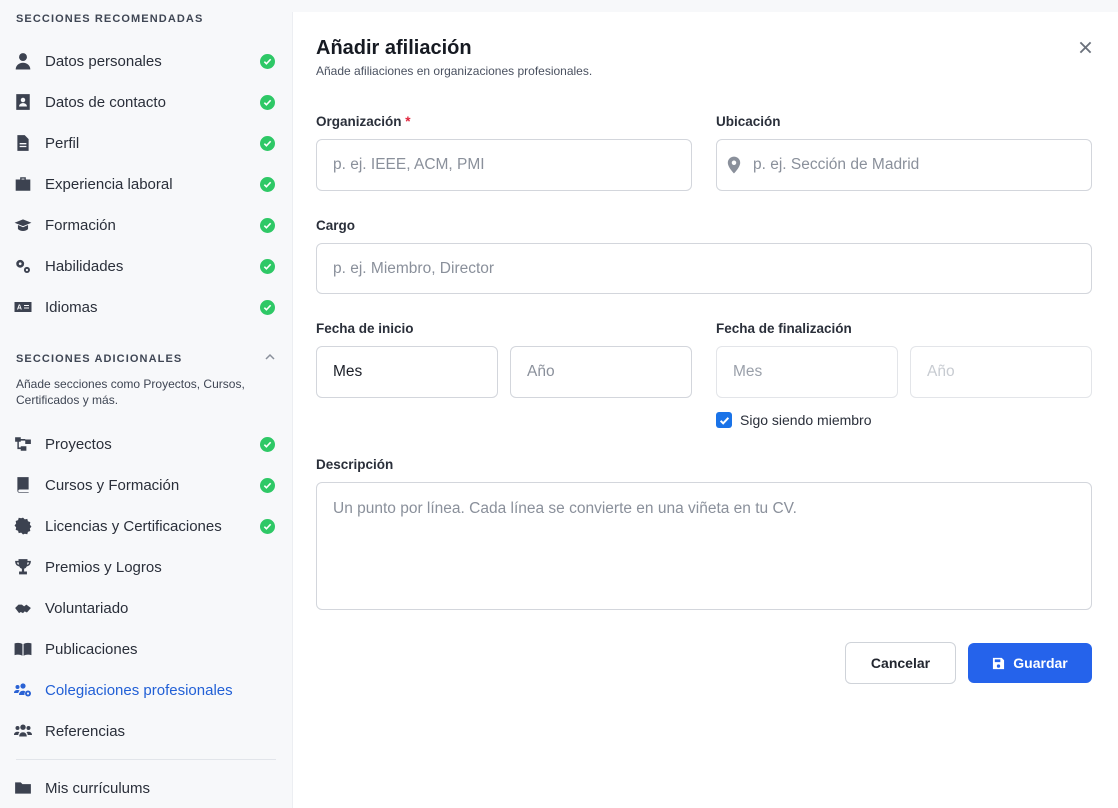 This screenshot has height=808, width=1118. I want to click on sidebar-item-professional-memberships: Colegiaciones profesionales, so click(147, 690).